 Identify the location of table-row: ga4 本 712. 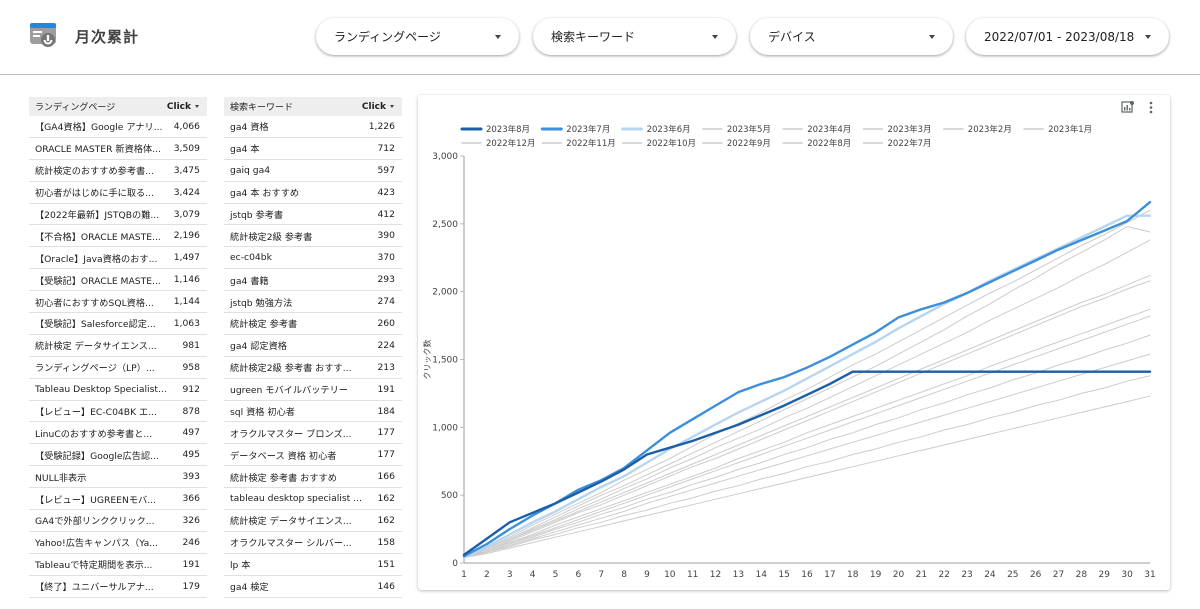
(313, 149).